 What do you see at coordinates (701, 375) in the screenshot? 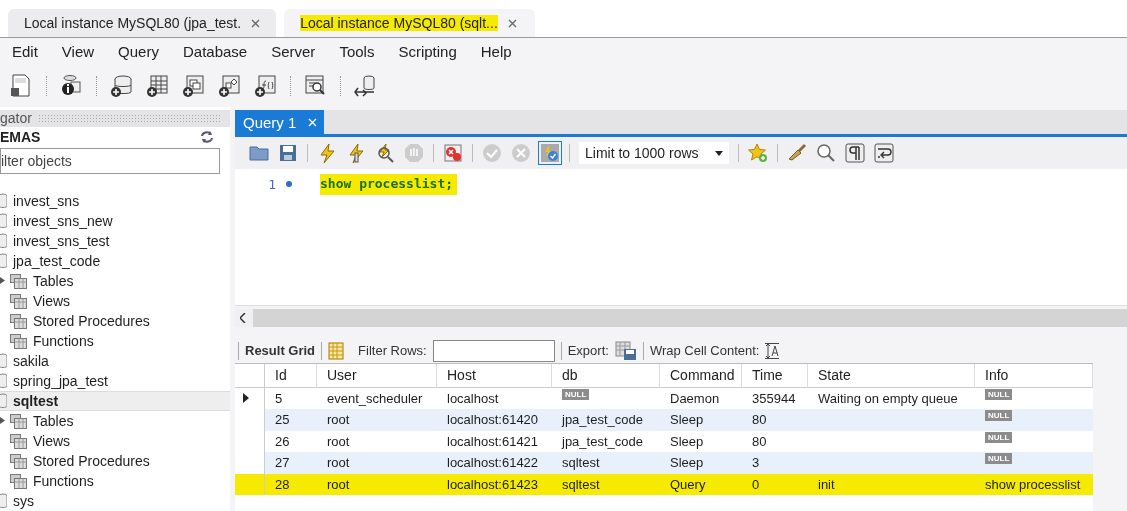
I see `column-header: Command` at bounding box center [701, 375].